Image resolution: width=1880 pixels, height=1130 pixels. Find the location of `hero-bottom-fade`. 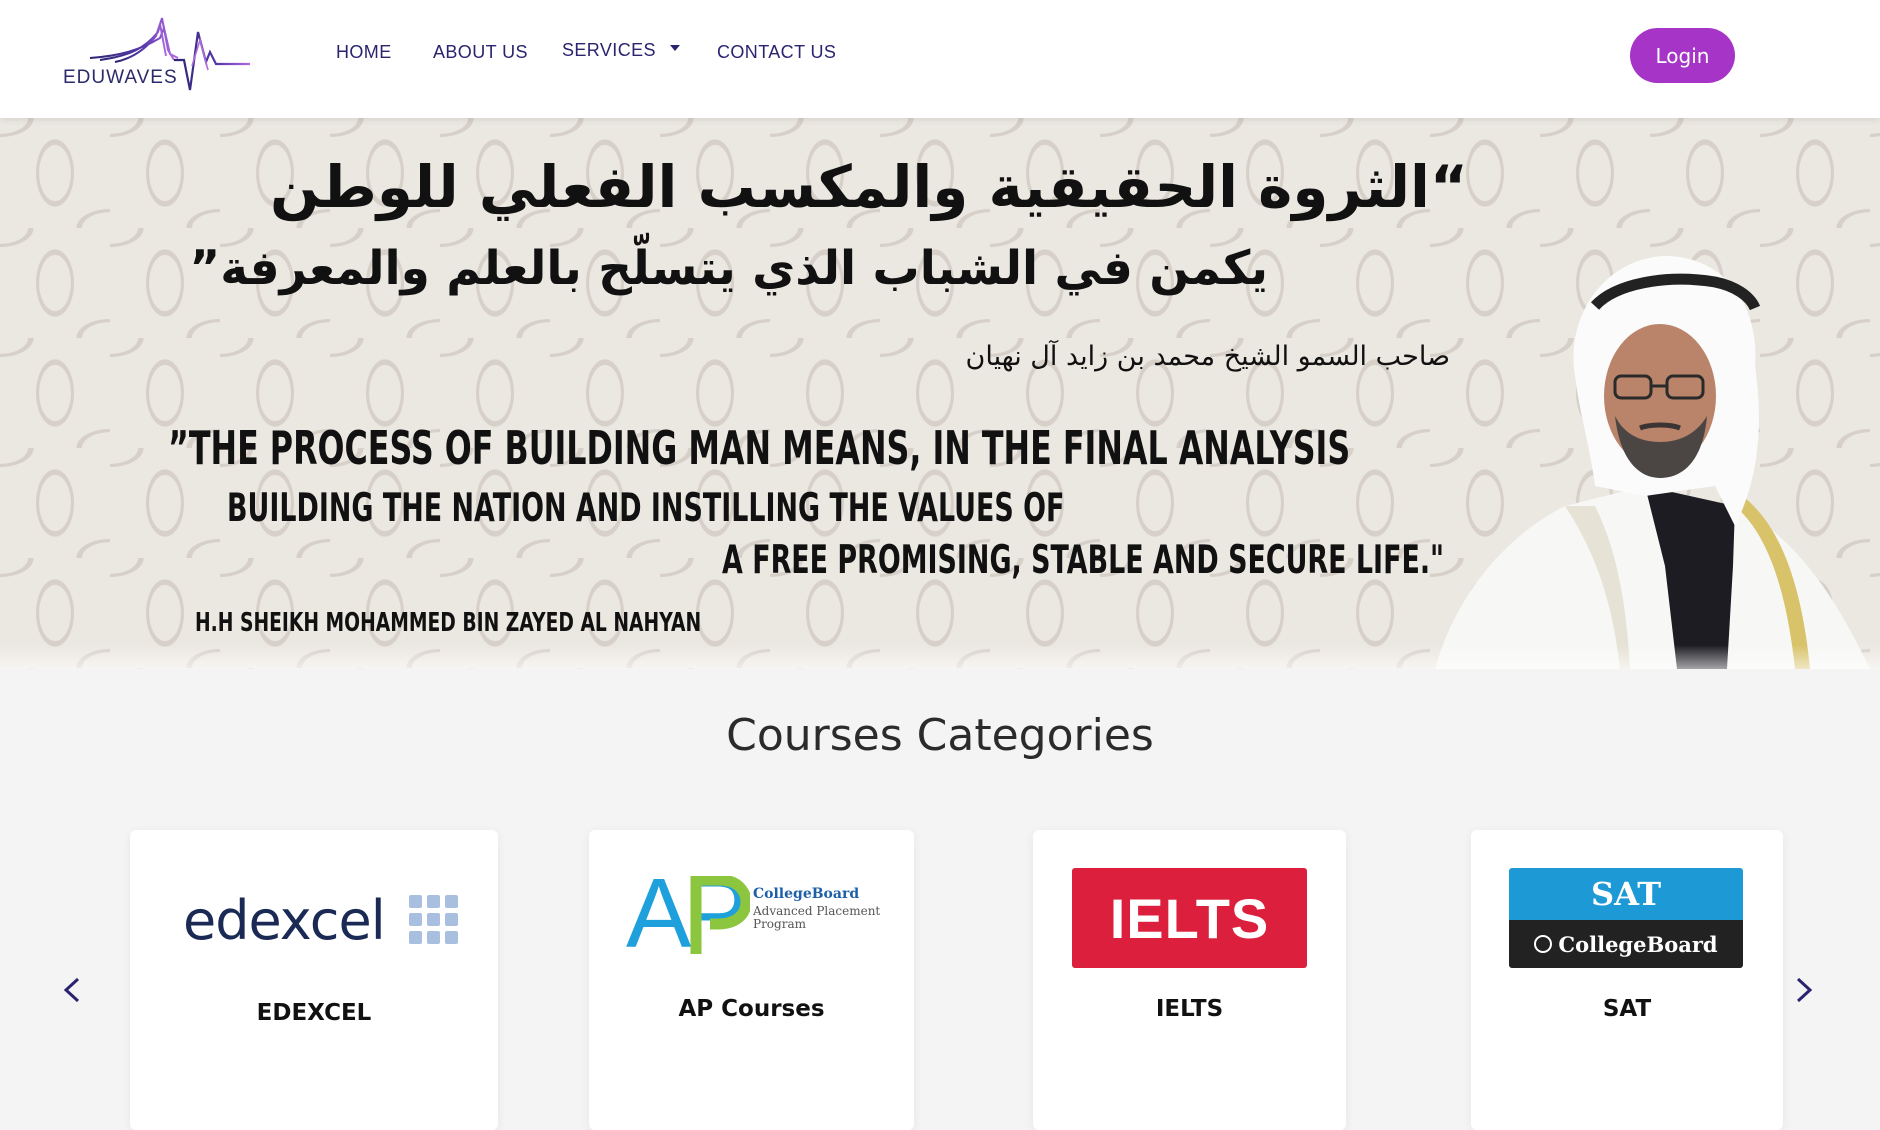

hero-bottom-fade is located at coordinates (940, 657).